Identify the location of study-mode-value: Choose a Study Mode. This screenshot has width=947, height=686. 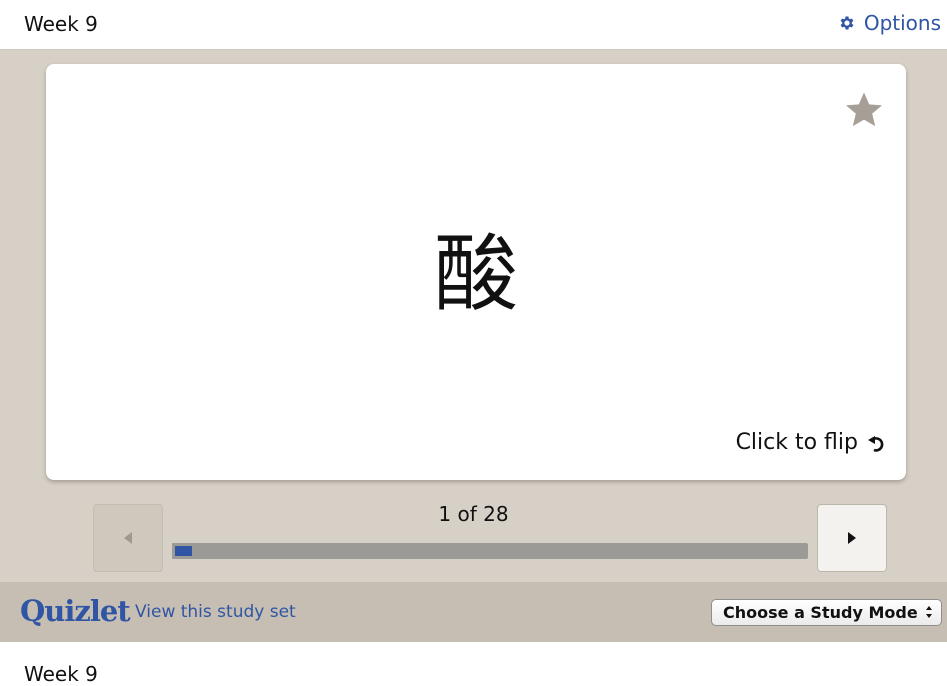
(820, 612).